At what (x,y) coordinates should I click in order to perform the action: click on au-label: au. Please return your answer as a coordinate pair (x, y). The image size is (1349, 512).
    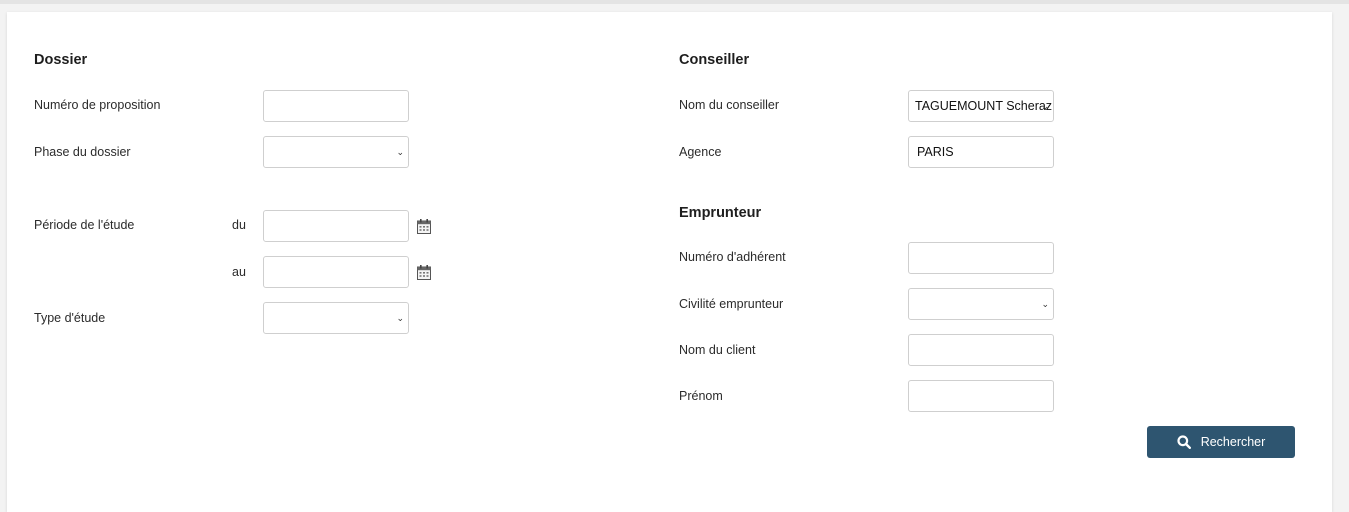
    Looking at the image, I should click on (239, 272).